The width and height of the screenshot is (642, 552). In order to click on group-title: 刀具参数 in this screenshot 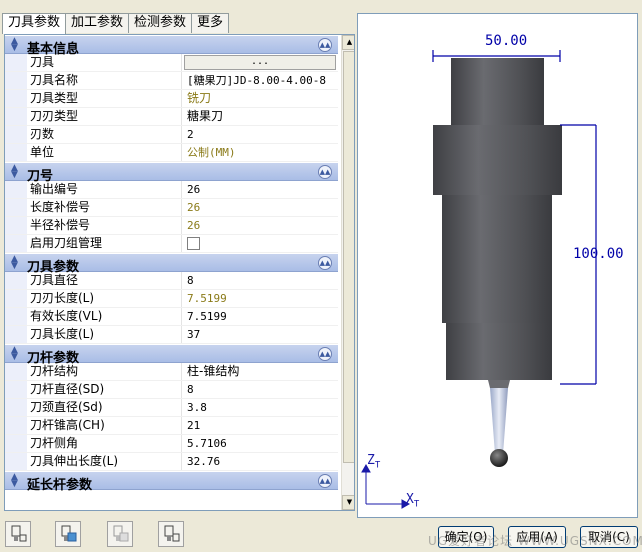, I will do `click(53, 267)`.